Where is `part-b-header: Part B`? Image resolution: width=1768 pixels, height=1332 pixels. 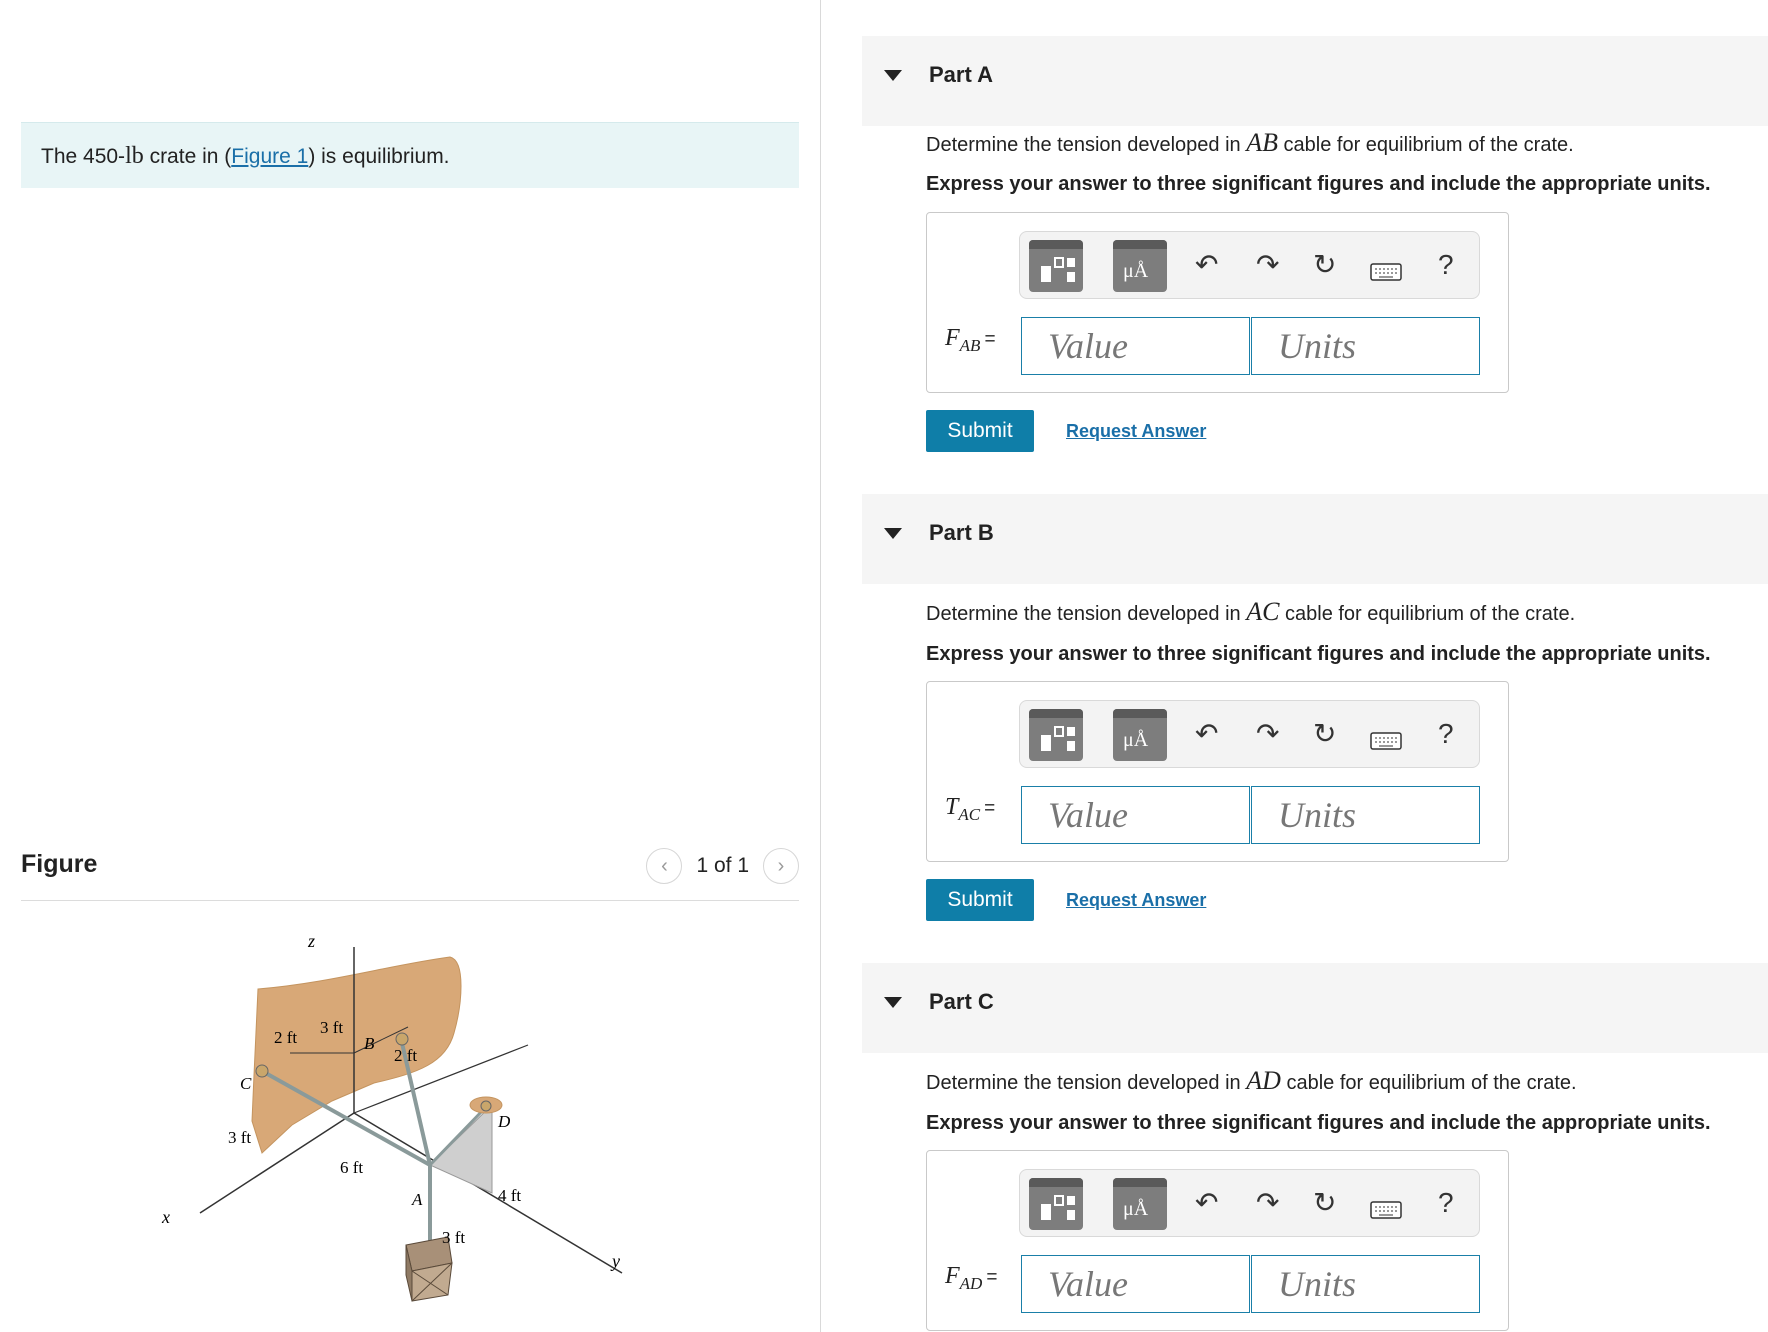 part-b-header: Part B is located at coordinates (1315, 539).